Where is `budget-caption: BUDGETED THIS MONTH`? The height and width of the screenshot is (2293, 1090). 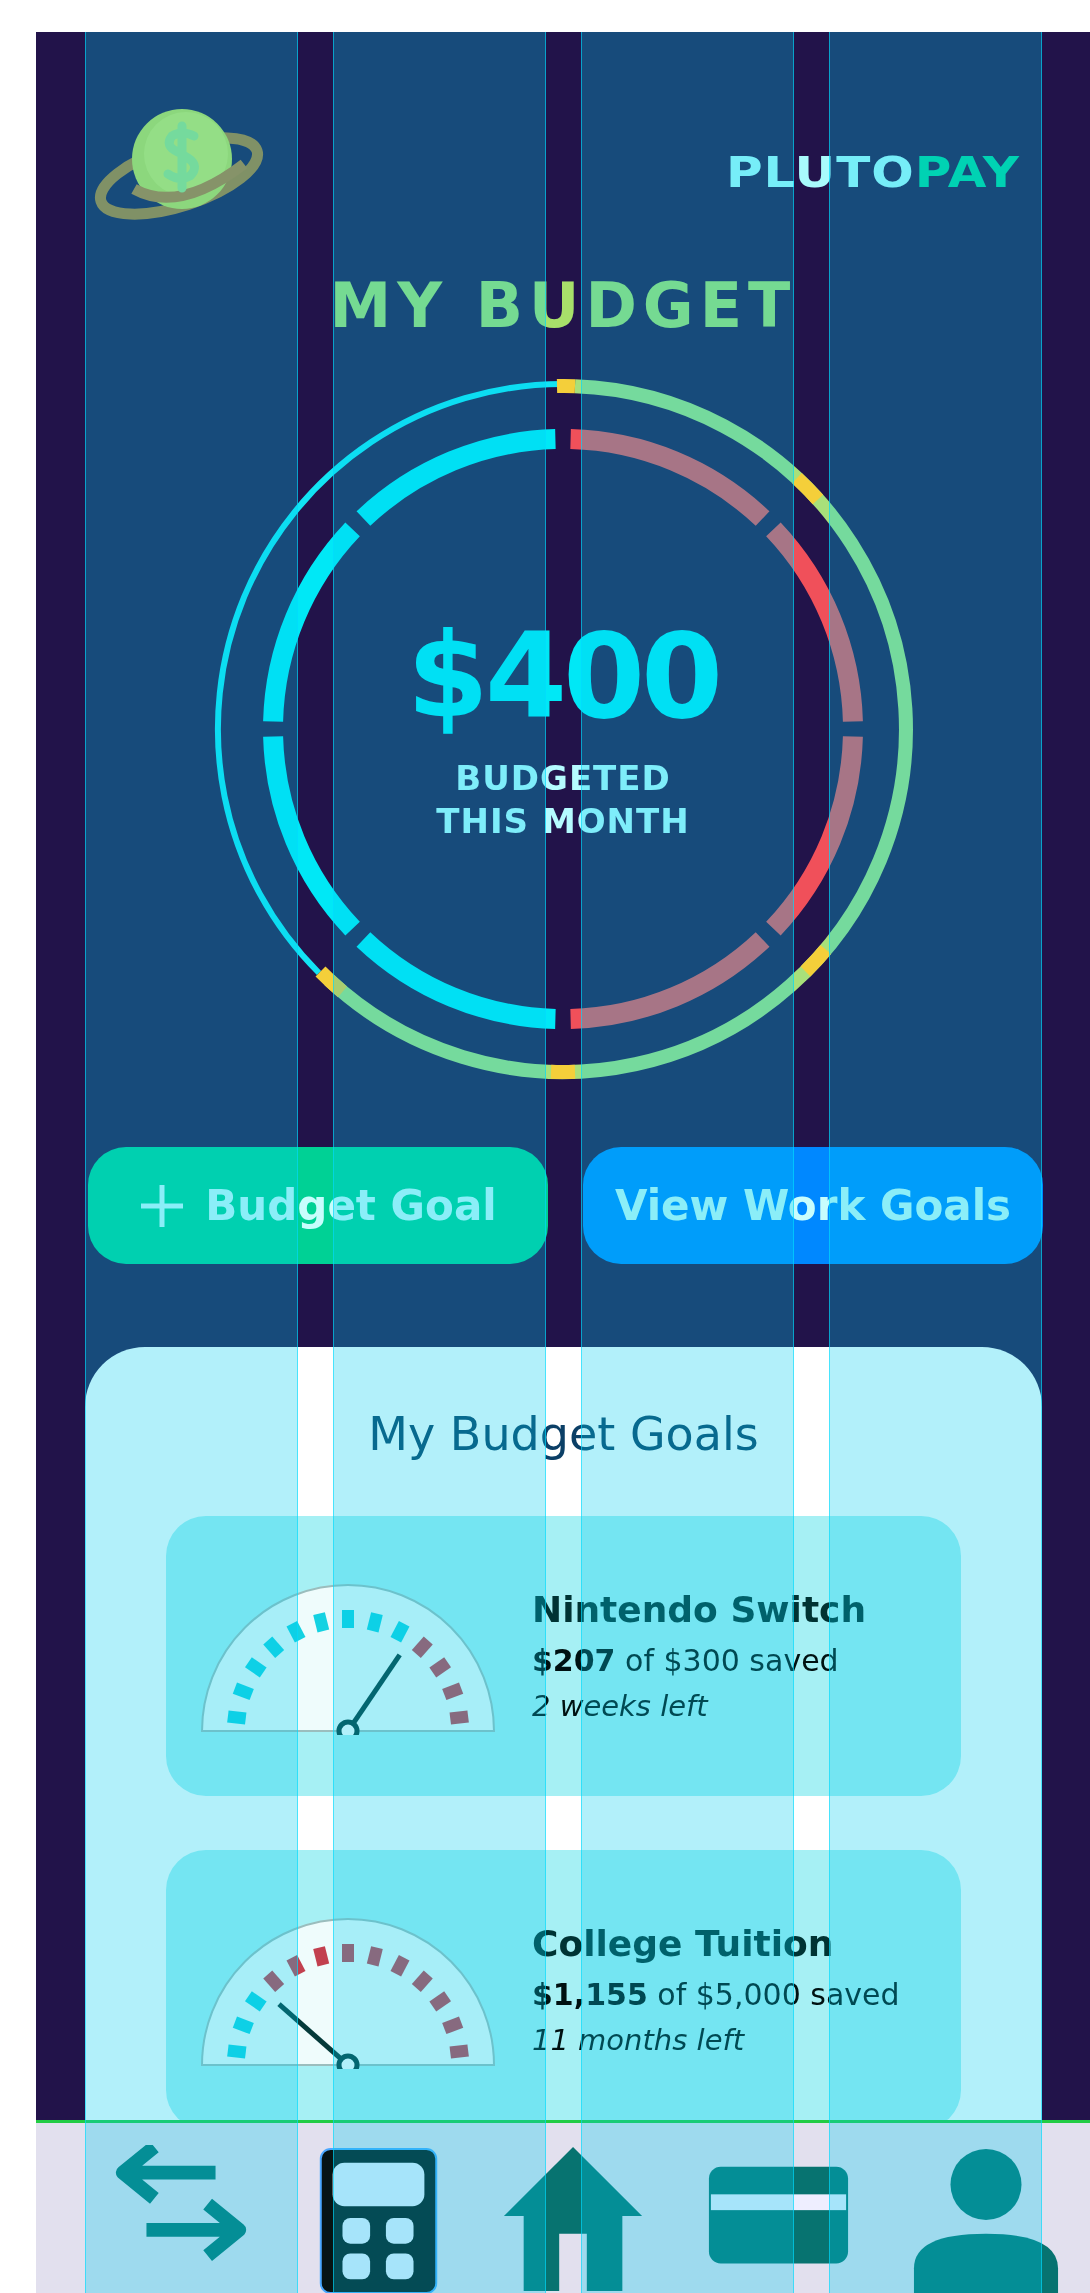
budget-caption: BUDGETED THIS MONTH is located at coordinates (563, 799).